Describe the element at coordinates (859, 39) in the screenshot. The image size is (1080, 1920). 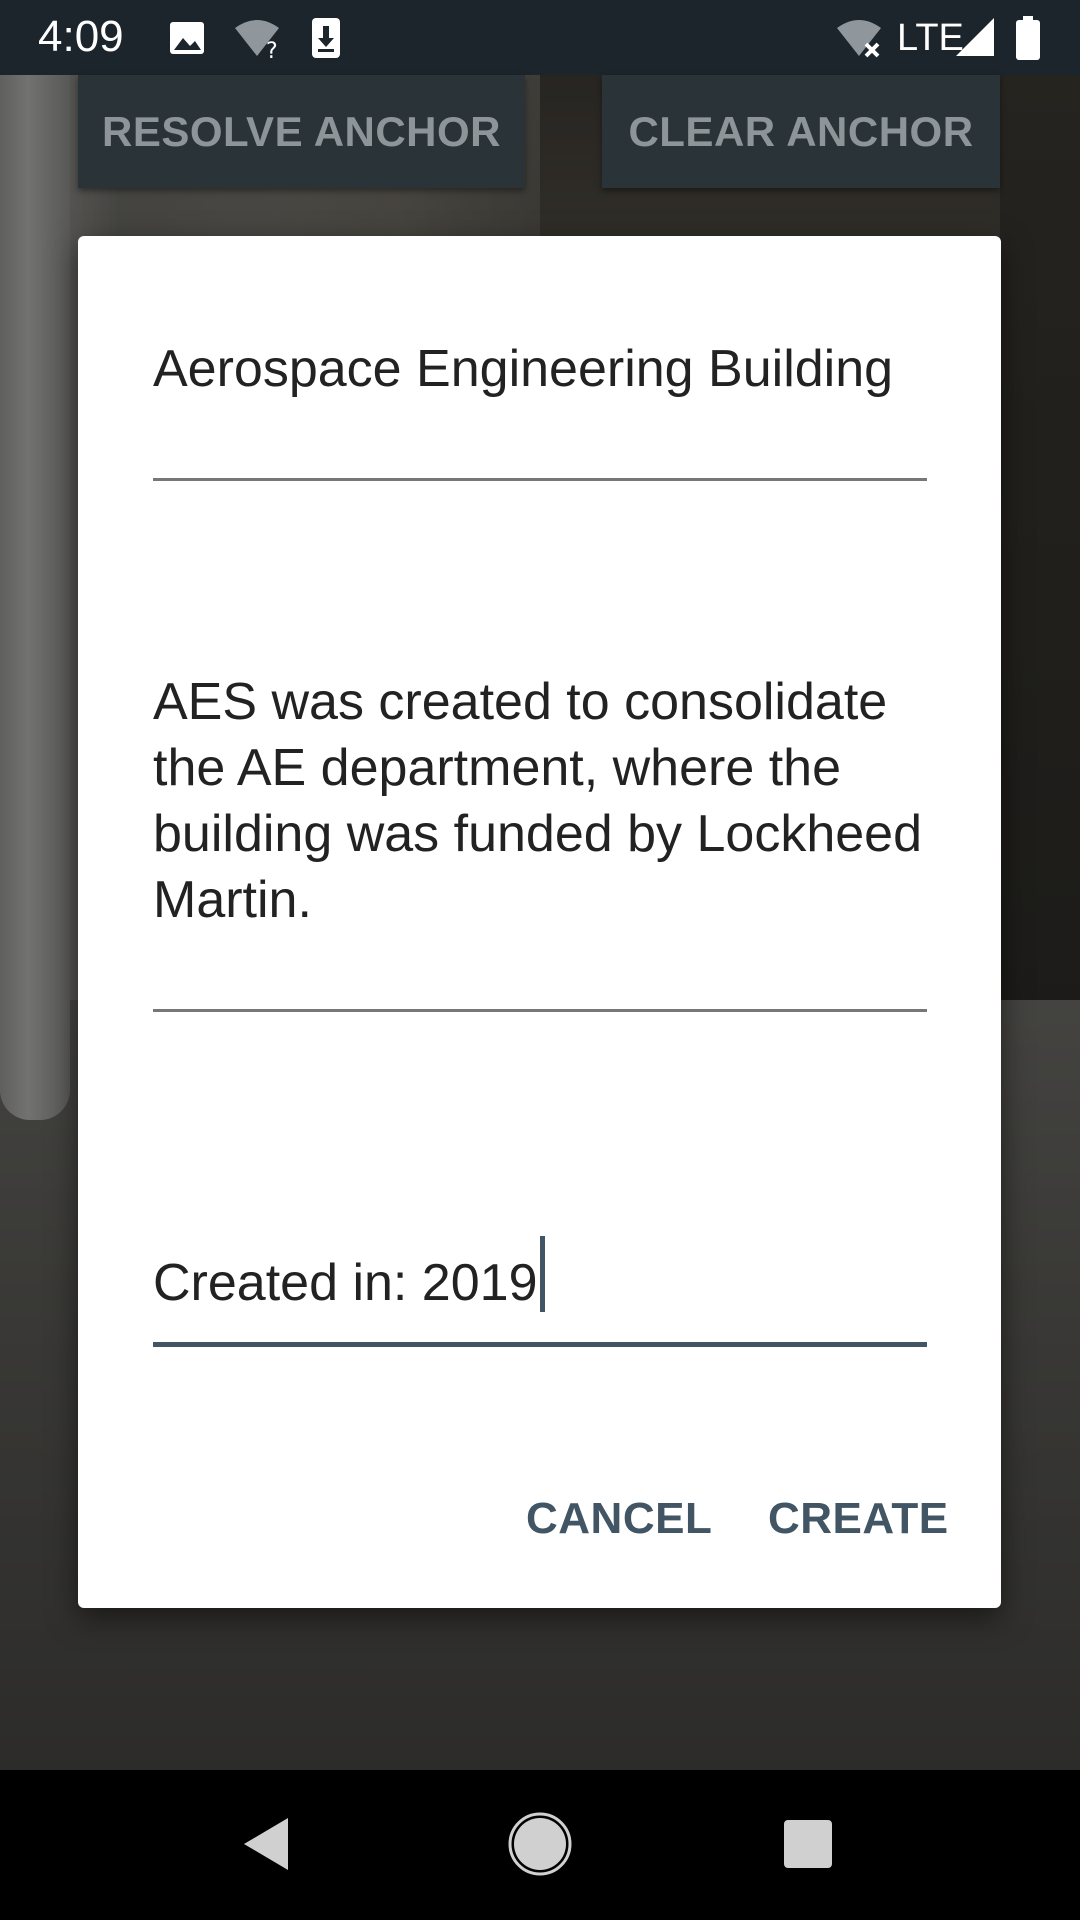
I see `wifi-off-icon` at that location.